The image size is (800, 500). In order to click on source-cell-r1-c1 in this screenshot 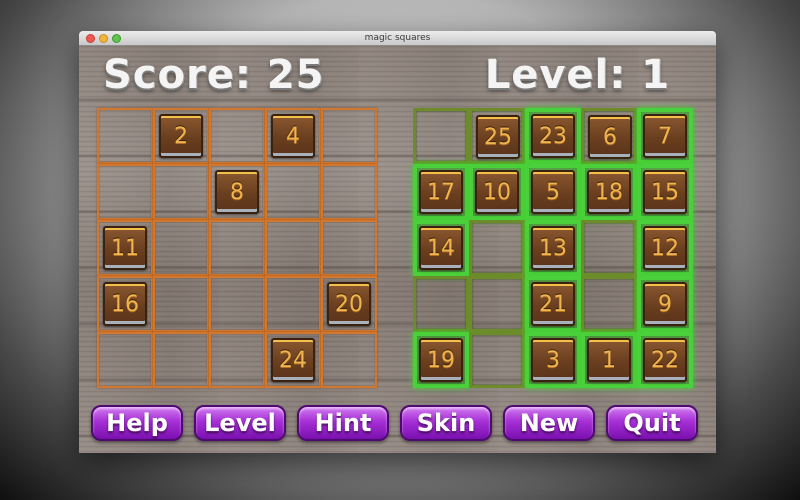, I will do `click(125, 136)`.